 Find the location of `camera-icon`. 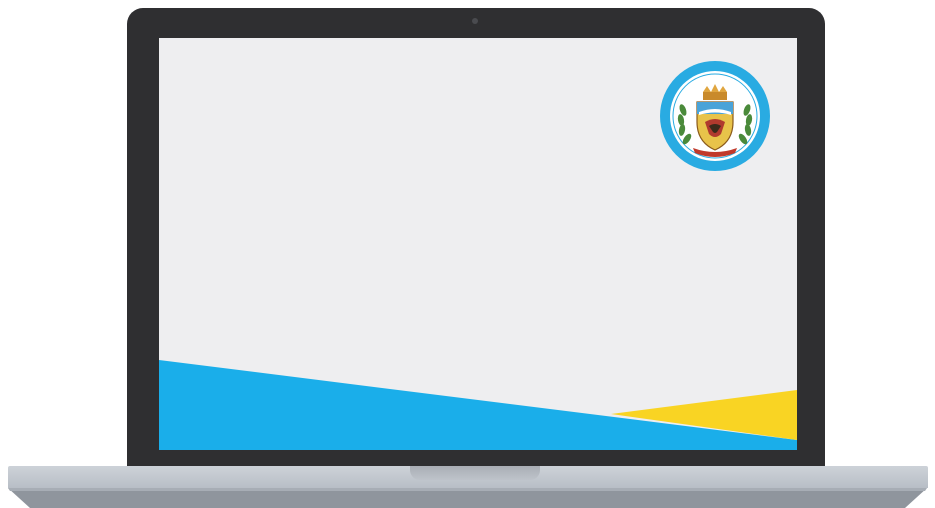

camera-icon is located at coordinates (475, 21).